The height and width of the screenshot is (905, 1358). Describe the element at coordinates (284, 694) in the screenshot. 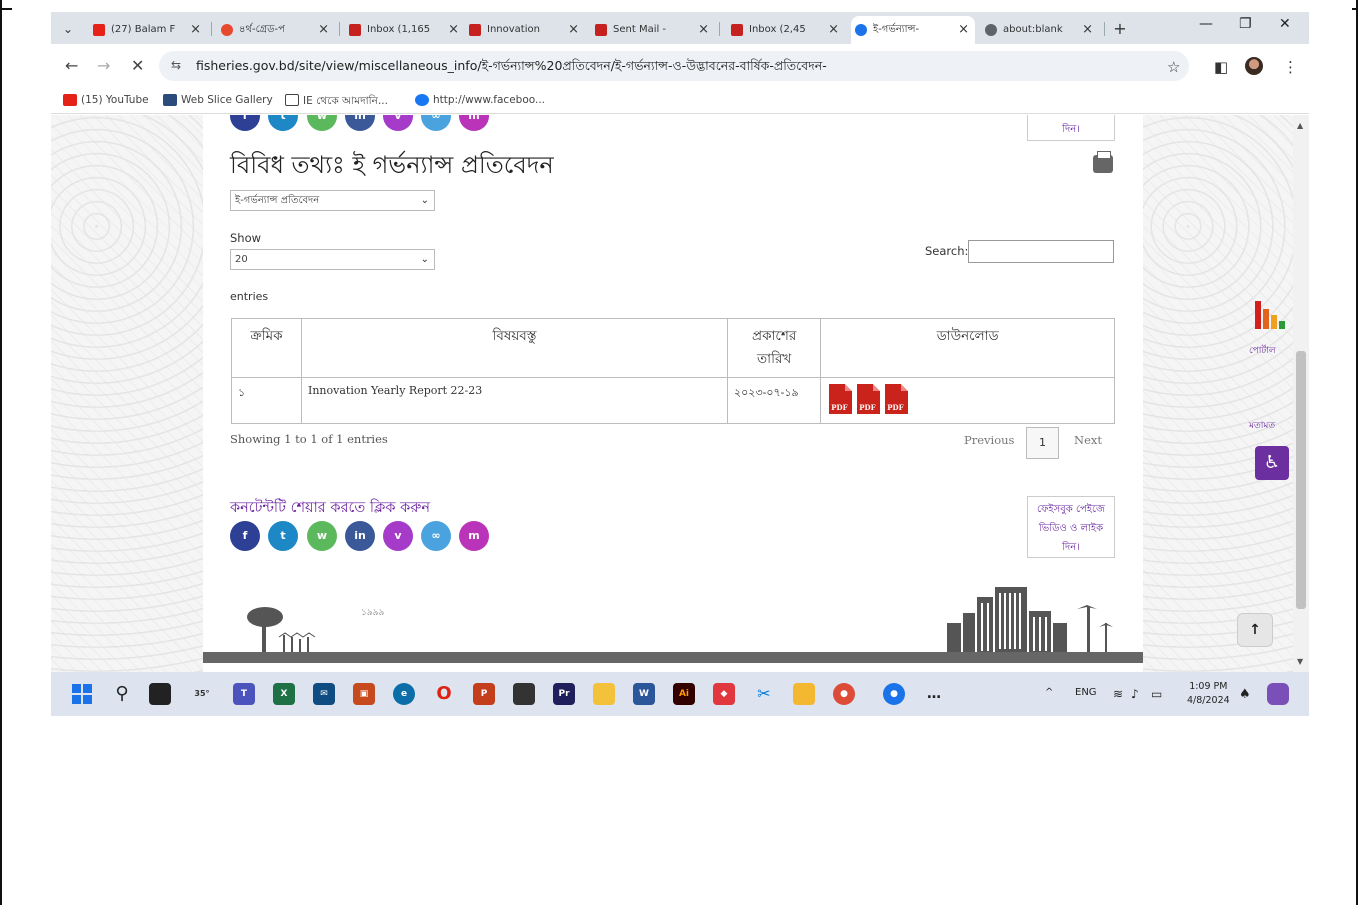

I see `excel-icon: X` at that location.